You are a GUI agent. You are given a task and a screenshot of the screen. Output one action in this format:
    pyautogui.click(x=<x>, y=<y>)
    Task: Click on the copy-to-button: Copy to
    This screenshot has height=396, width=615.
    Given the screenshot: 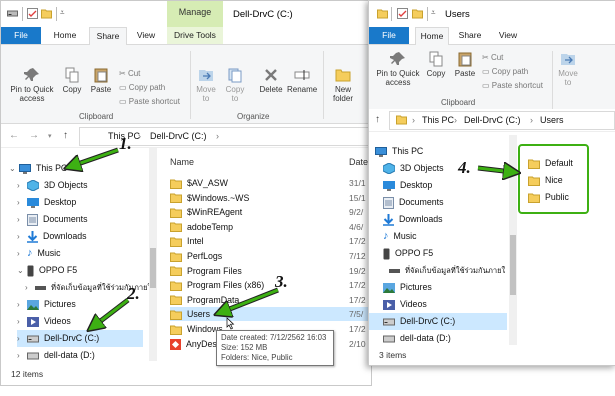 What is the action you would take?
    pyautogui.click(x=235, y=85)
    